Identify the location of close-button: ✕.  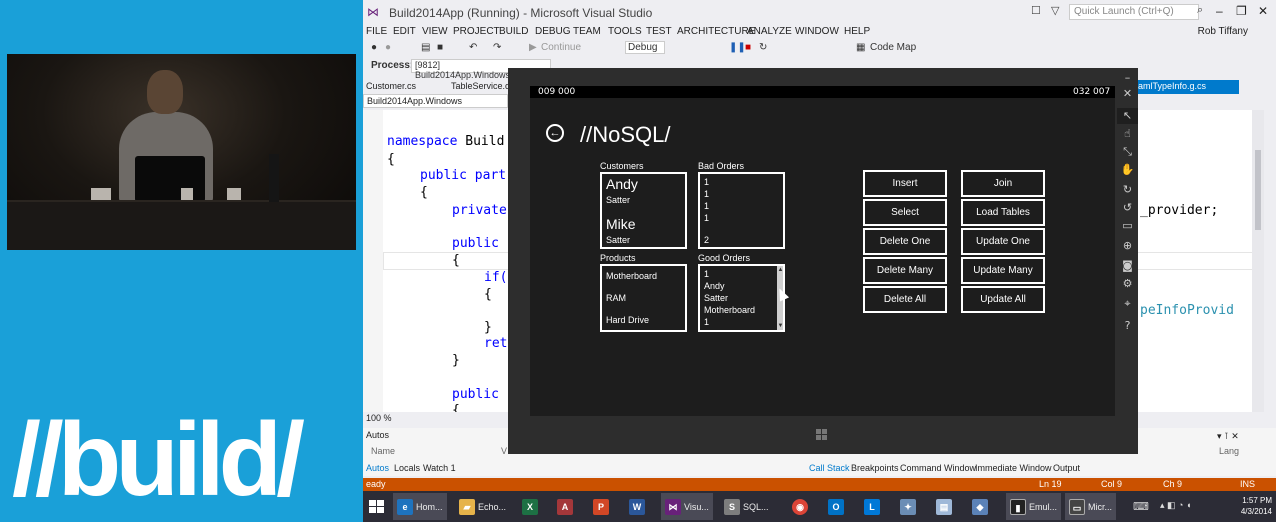
(1263, 11).